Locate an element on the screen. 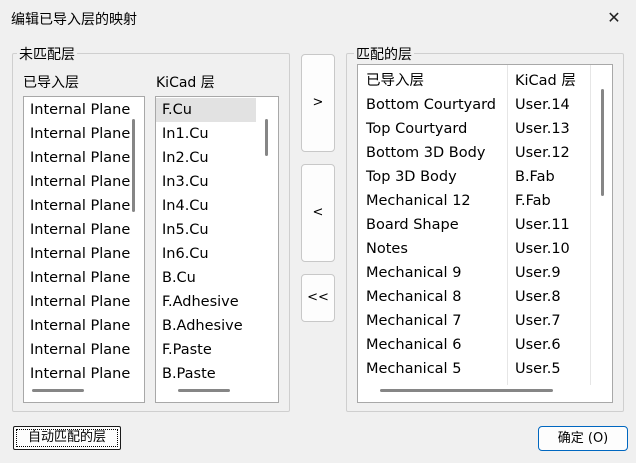 The image size is (636, 463). matched-kicad-layer: User.8 is located at coordinates (538, 297).